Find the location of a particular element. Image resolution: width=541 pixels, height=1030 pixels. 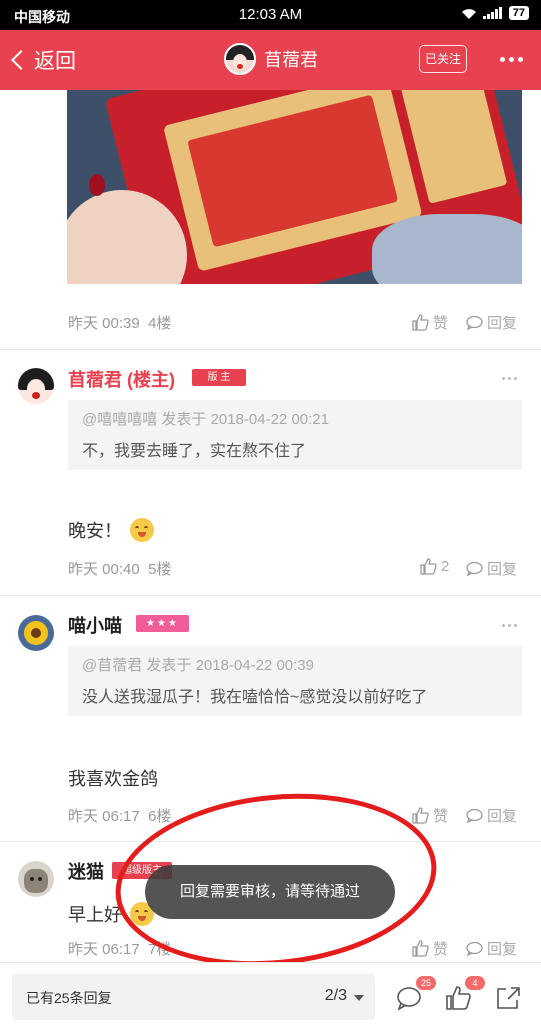

reply-input: 已有25条回复 2/3 is located at coordinates (193, 997).